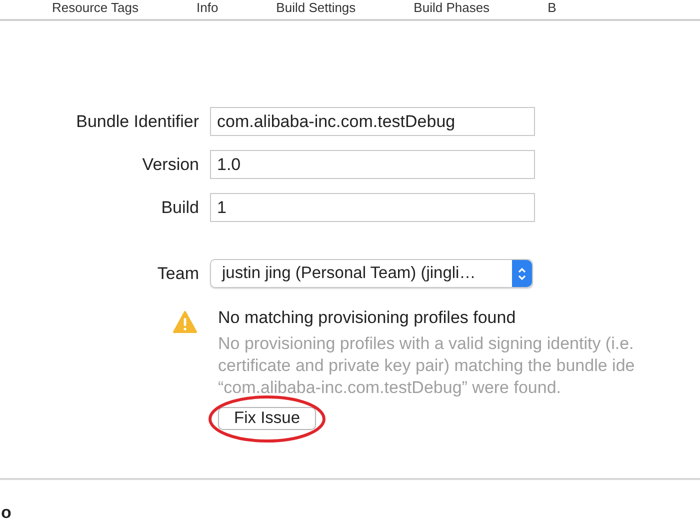  Describe the element at coordinates (178, 274) in the screenshot. I see `field-label: Team` at that location.